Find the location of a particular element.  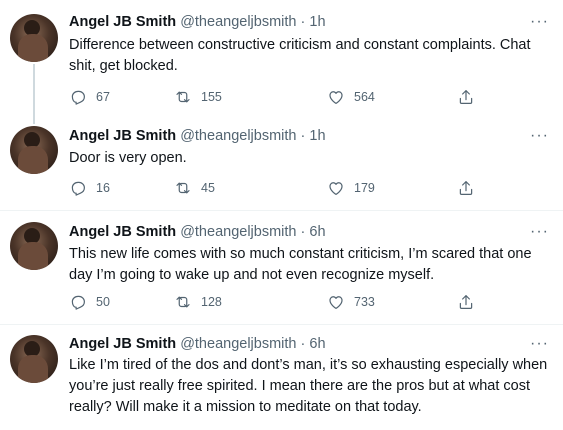

retweet-count: 155 is located at coordinates (211, 97).